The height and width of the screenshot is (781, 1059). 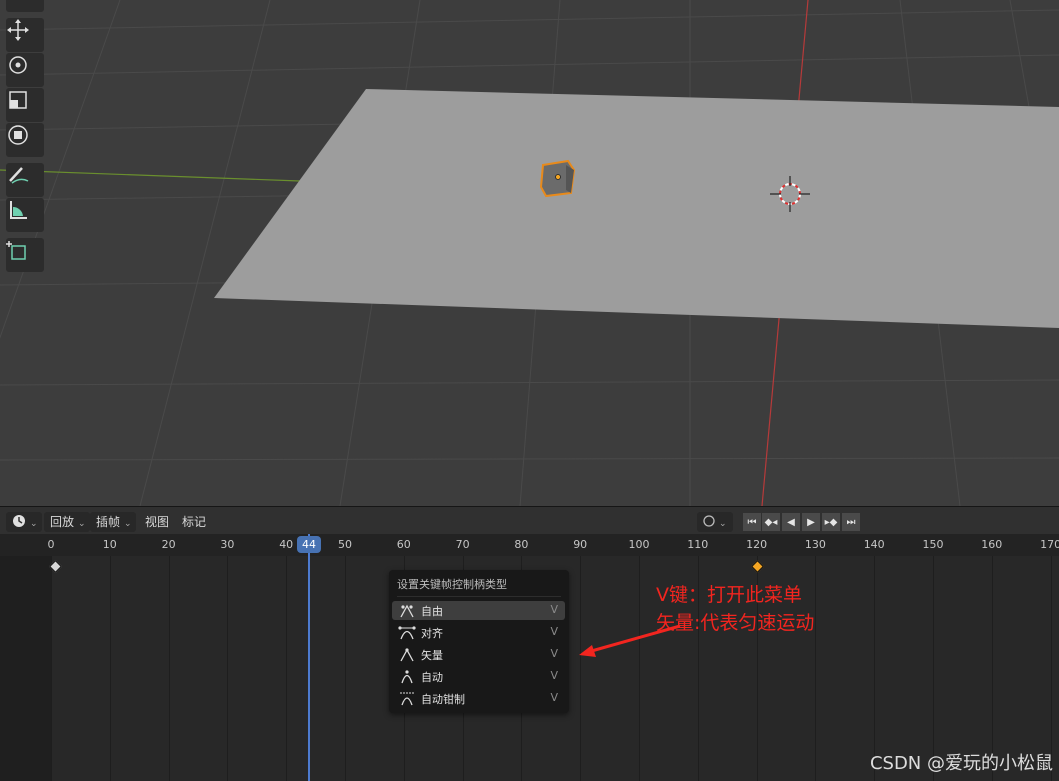 I want to click on ruler-tick: 30, so click(x=227, y=544).